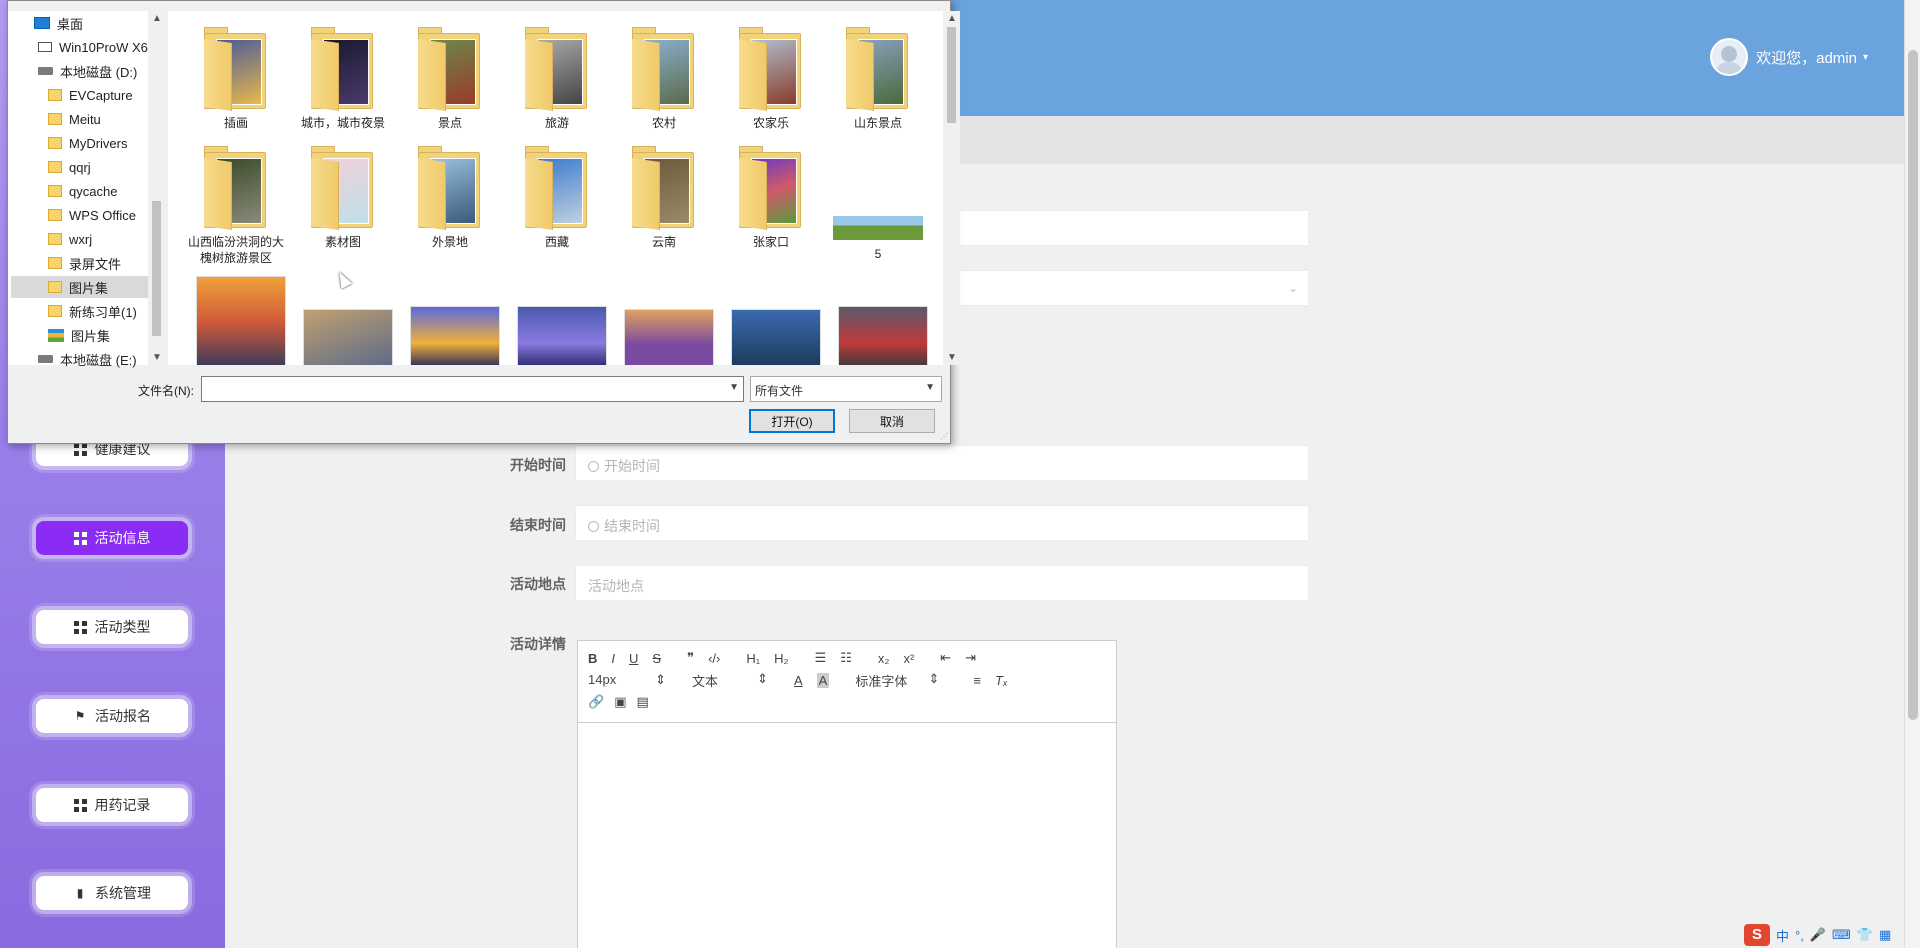 This screenshot has width=1920, height=948. Describe the element at coordinates (664, 198) in the screenshot. I see `folder-item: 云南` at that location.